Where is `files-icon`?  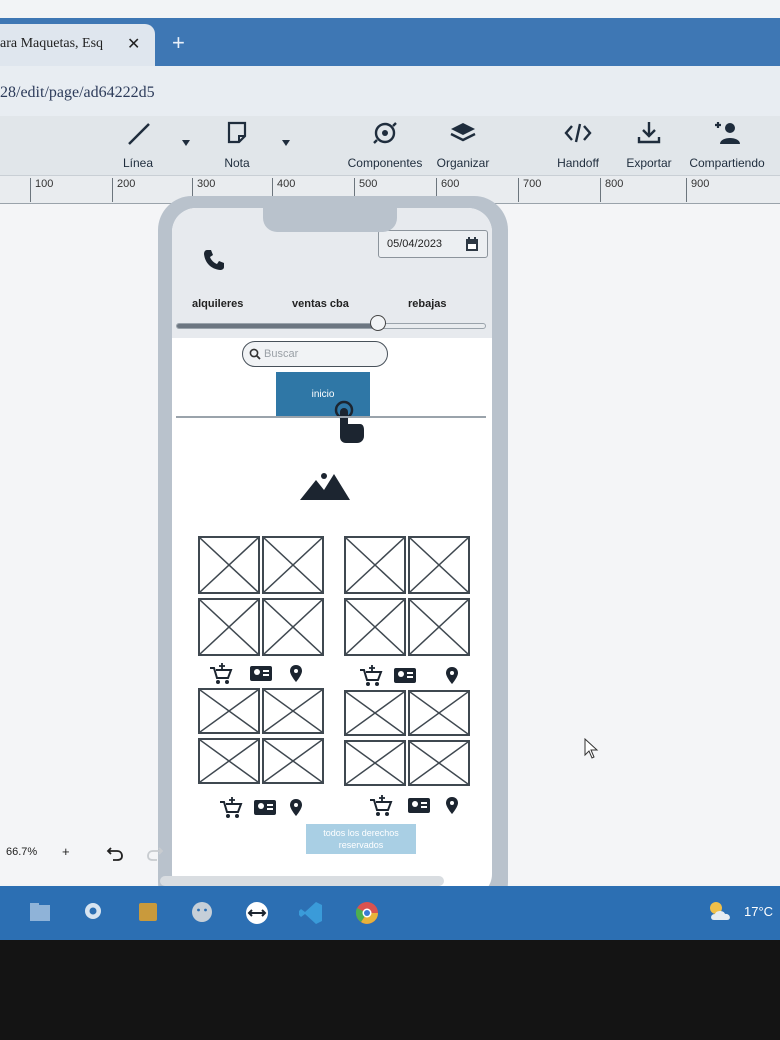
files-icon is located at coordinates (148, 912).